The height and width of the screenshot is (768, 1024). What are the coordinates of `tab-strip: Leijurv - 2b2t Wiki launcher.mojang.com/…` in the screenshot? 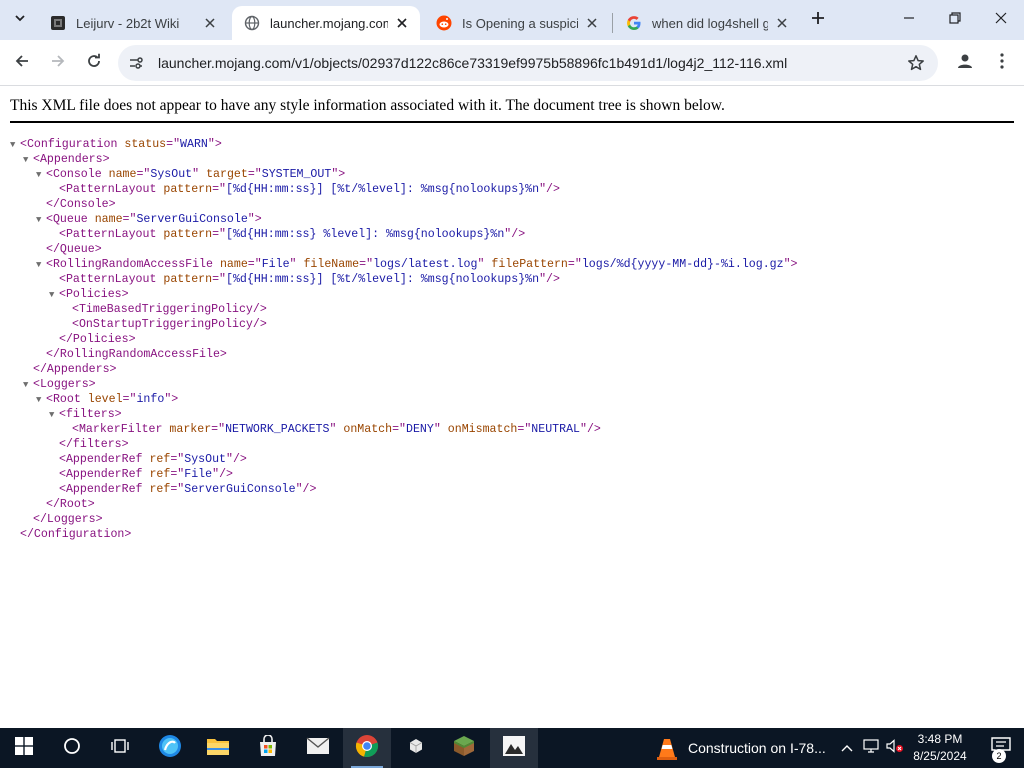 It's located at (512, 20).